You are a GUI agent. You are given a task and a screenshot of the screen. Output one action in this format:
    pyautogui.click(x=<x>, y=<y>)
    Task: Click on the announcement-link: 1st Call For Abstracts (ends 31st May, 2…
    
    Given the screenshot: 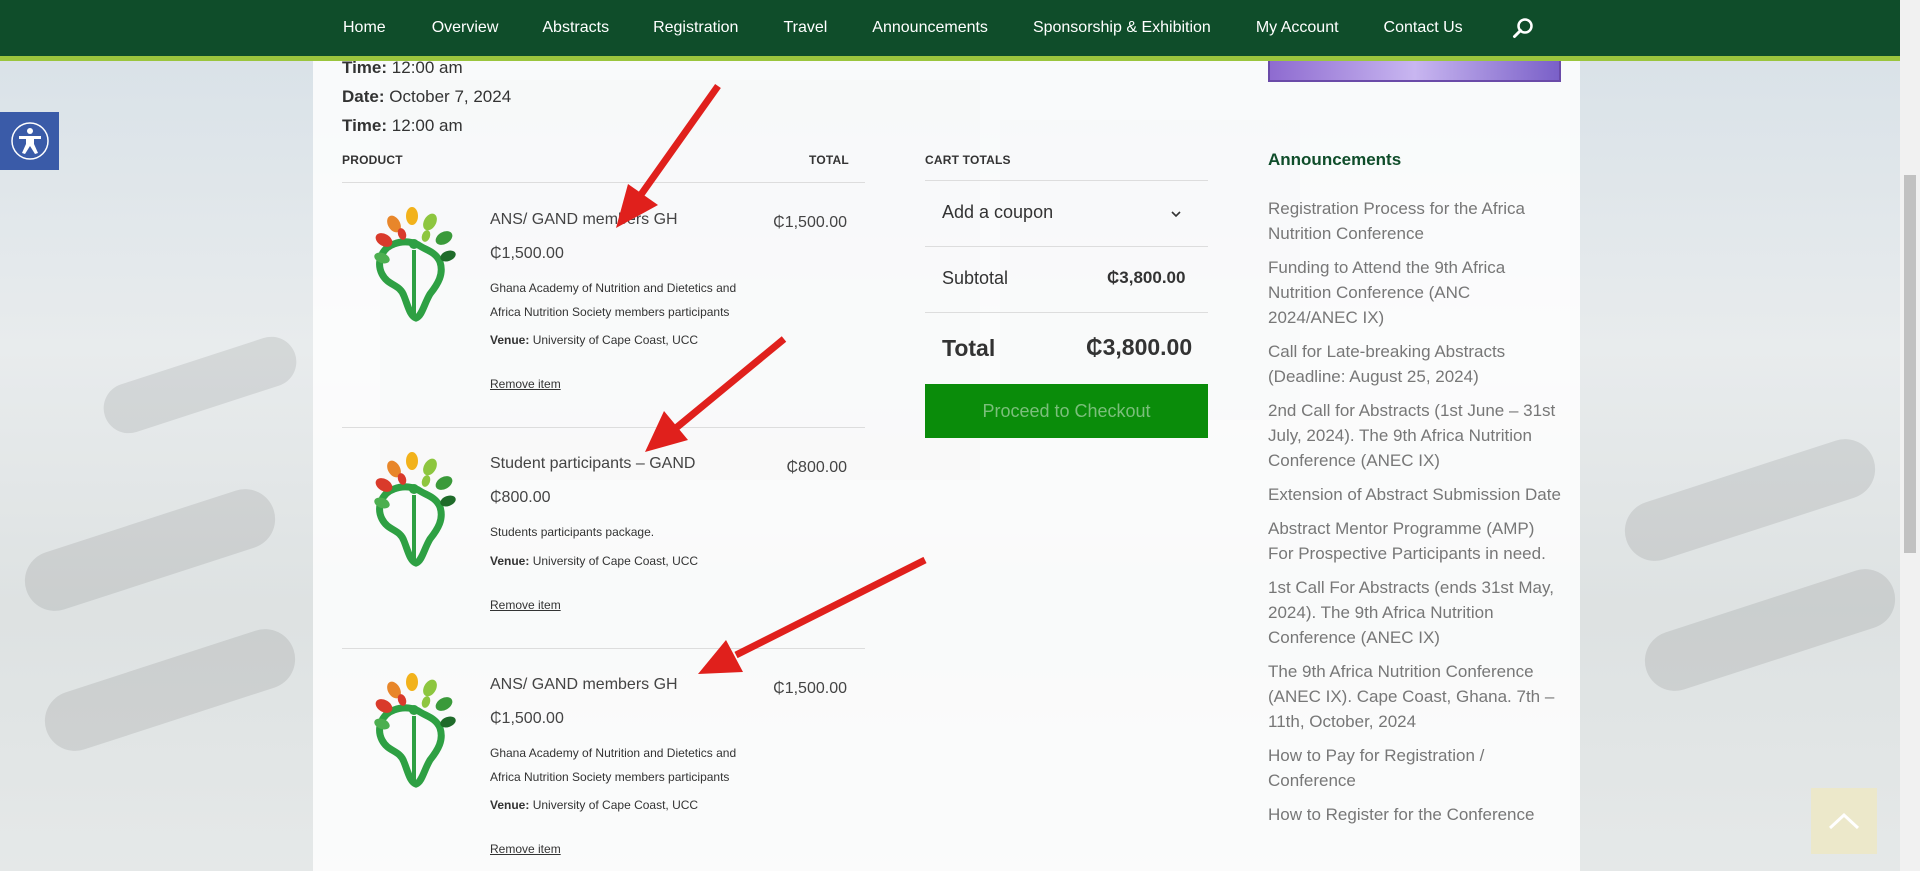 What is the action you would take?
    pyautogui.click(x=1415, y=612)
    